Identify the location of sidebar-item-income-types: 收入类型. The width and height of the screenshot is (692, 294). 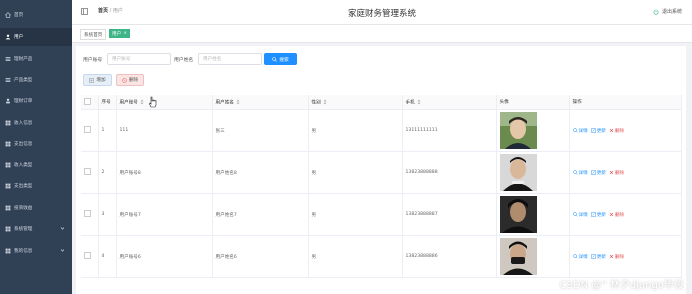
(36, 165).